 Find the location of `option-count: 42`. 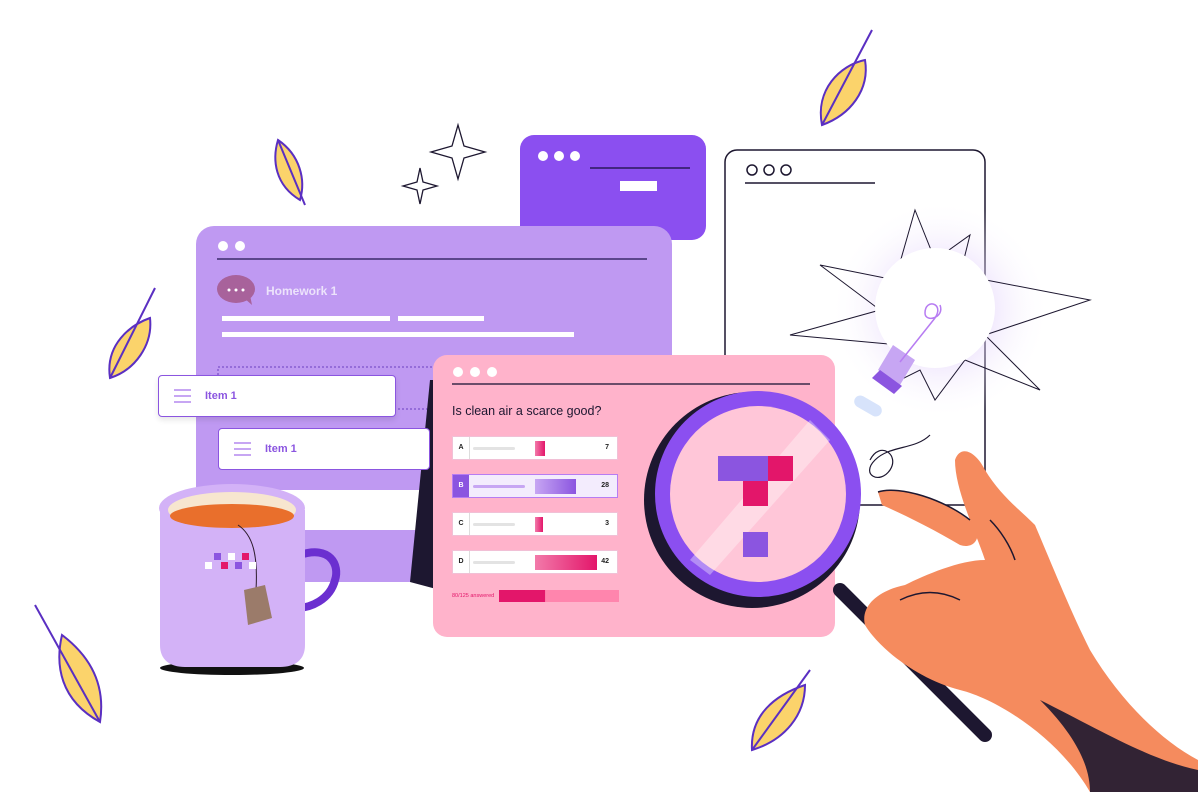

option-count: 42 is located at coordinates (605, 561).